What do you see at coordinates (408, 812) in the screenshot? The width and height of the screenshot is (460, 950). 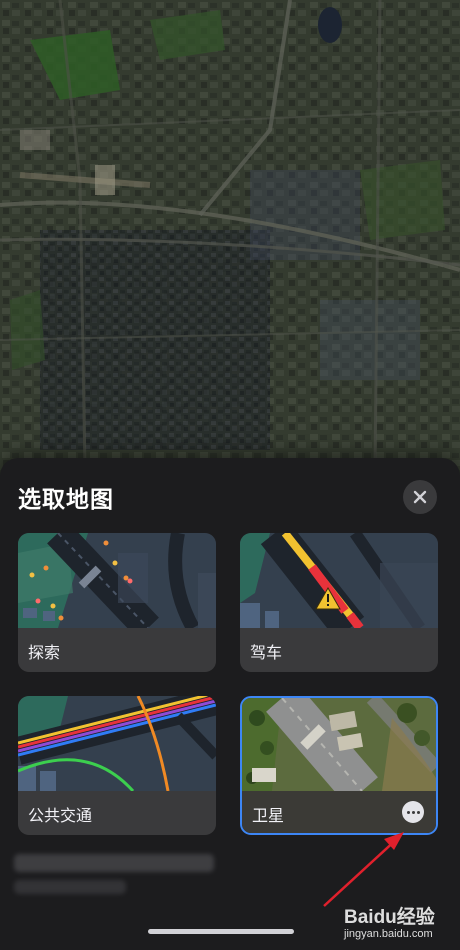 I see `ellipsis-icon` at bounding box center [408, 812].